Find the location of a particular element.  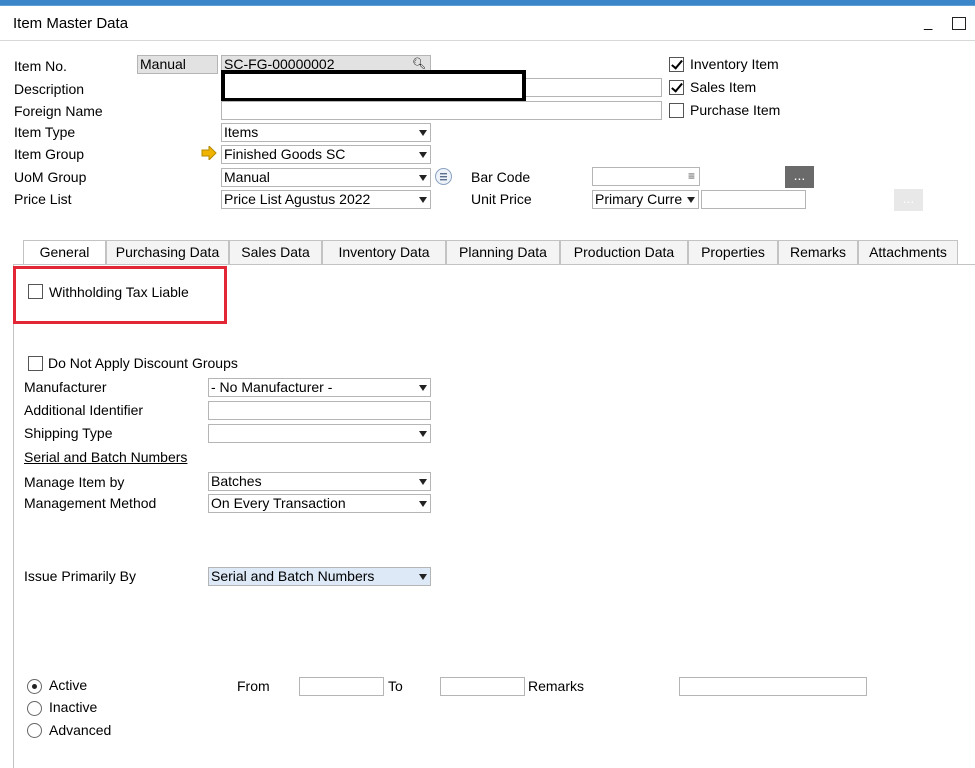

purchase-item-text: Purchase Item is located at coordinates (735, 110).